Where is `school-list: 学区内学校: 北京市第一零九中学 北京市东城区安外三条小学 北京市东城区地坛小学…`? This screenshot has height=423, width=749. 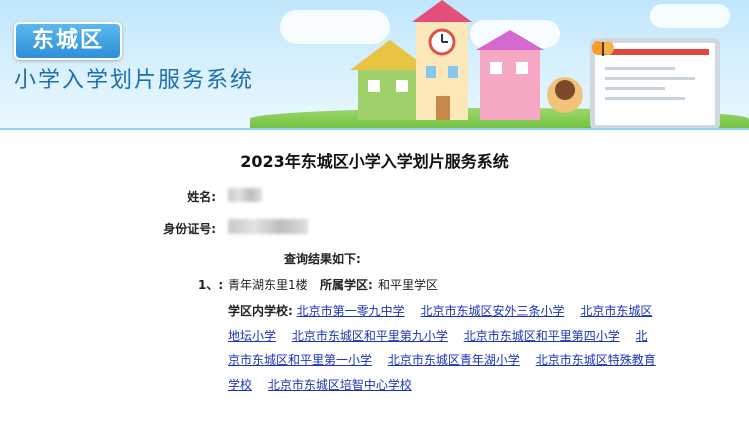
school-list: 学区内学校: 北京市第一零九中学 北京市东城区安外三条小学 北京市东城区地坛小学… is located at coordinates (443, 348).